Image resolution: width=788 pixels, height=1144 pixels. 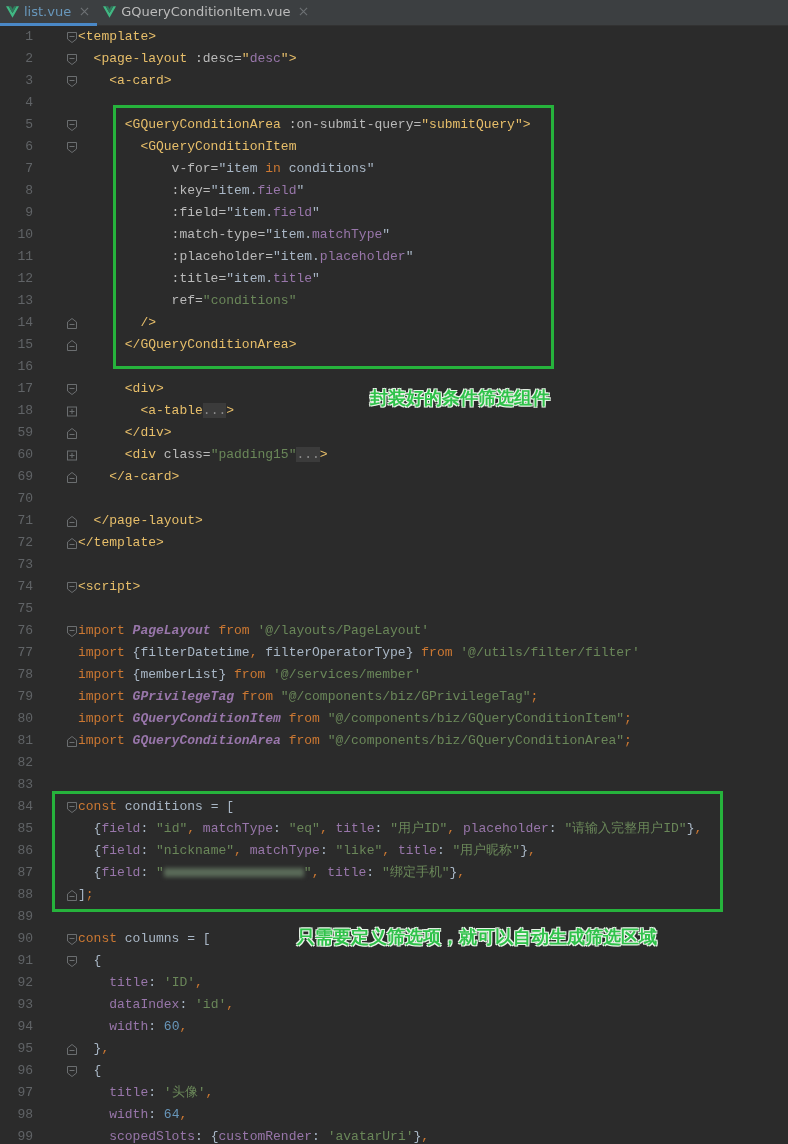 What do you see at coordinates (359, 653) in the screenshot?
I see `code-line: import {filterDatetime, filterOperatorType} from '@/utils/filter/filter'` at bounding box center [359, 653].